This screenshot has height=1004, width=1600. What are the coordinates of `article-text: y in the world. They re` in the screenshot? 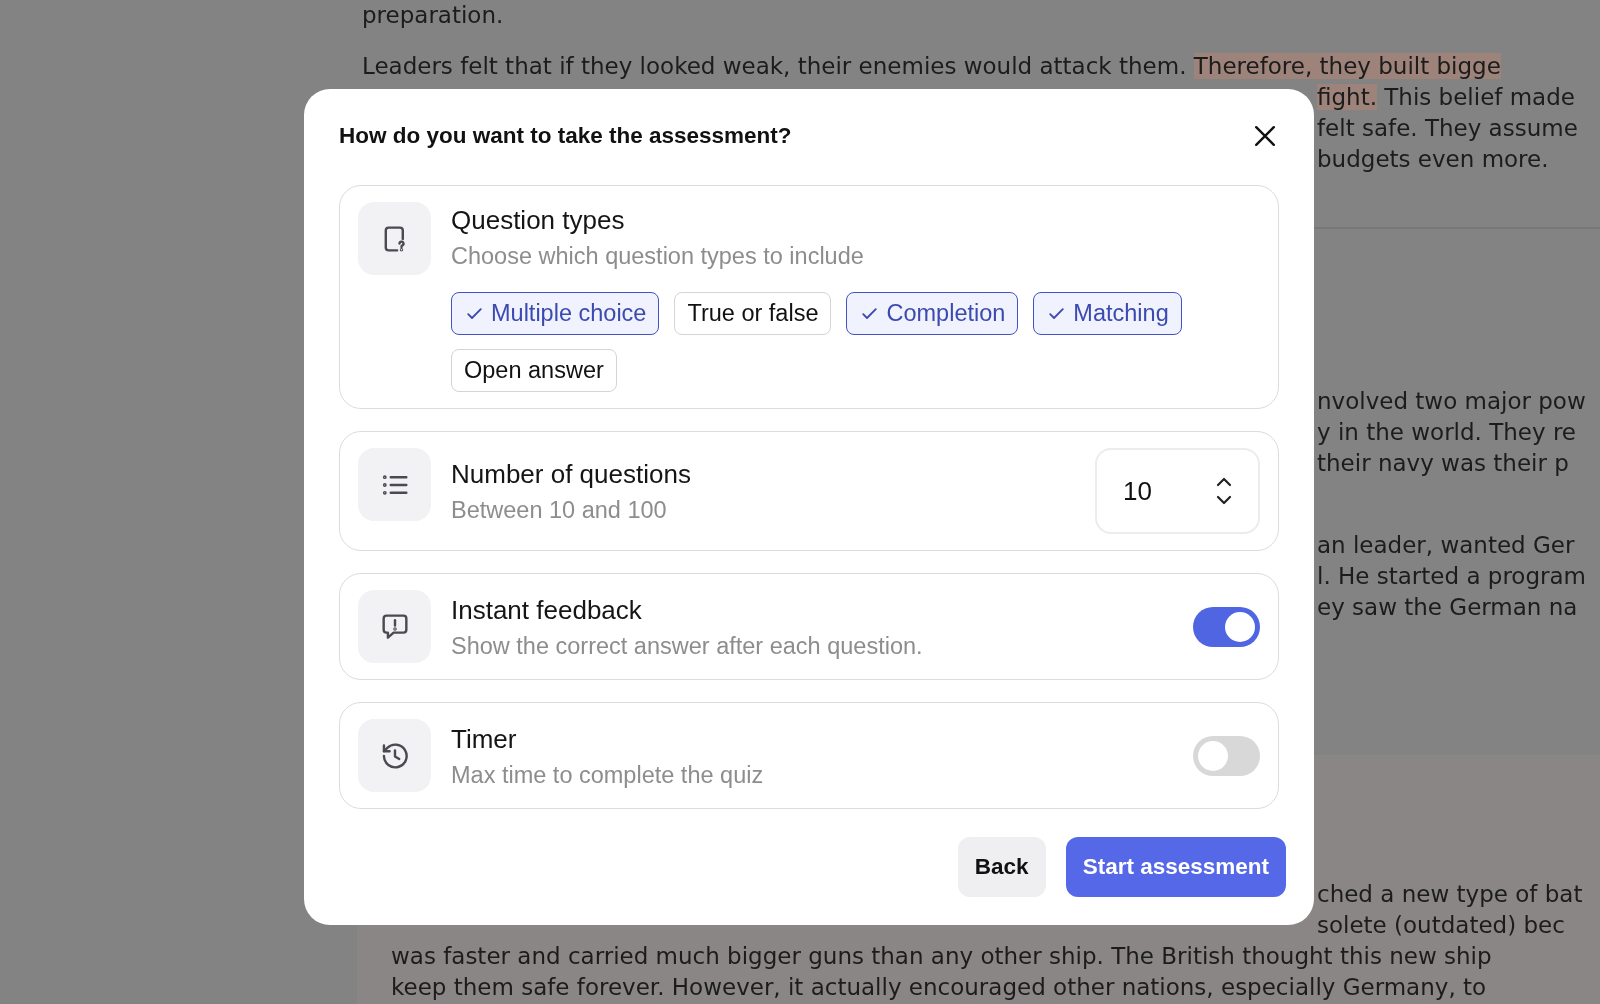 It's located at (1446, 432).